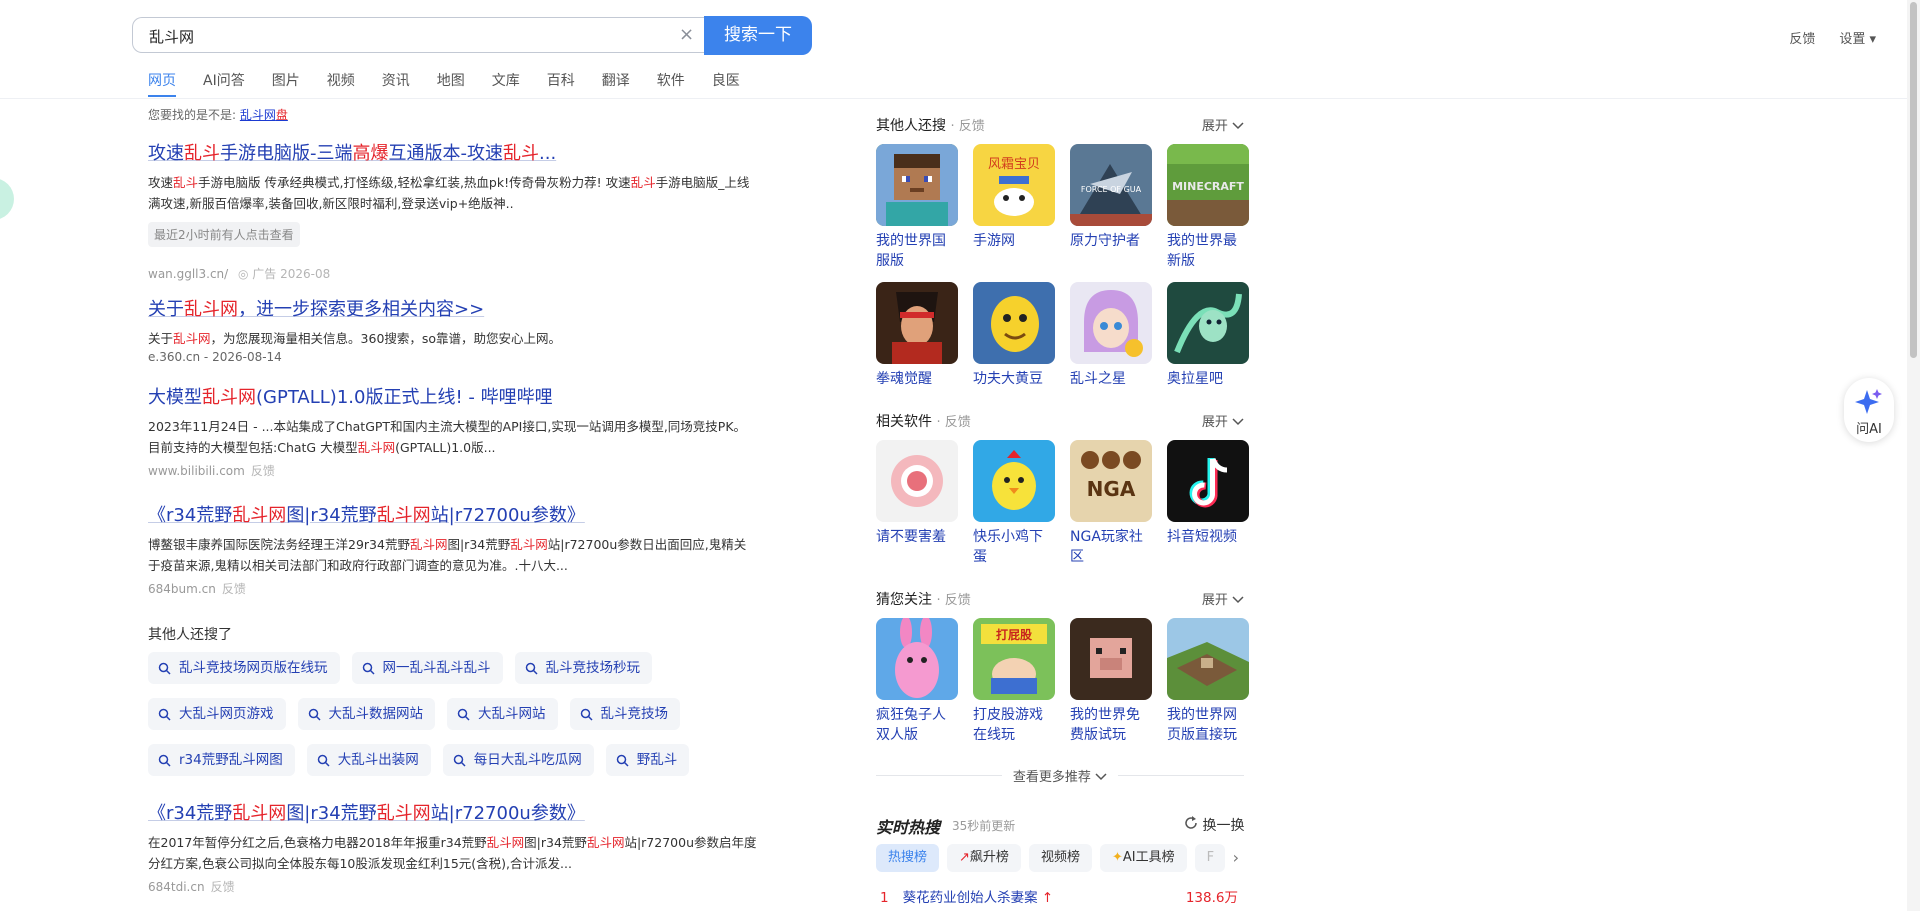 Image resolution: width=1920 pixels, height=911 pixels. I want to click on related-search-chip: 乱斗竞技场网页版在线玩, so click(244, 668).